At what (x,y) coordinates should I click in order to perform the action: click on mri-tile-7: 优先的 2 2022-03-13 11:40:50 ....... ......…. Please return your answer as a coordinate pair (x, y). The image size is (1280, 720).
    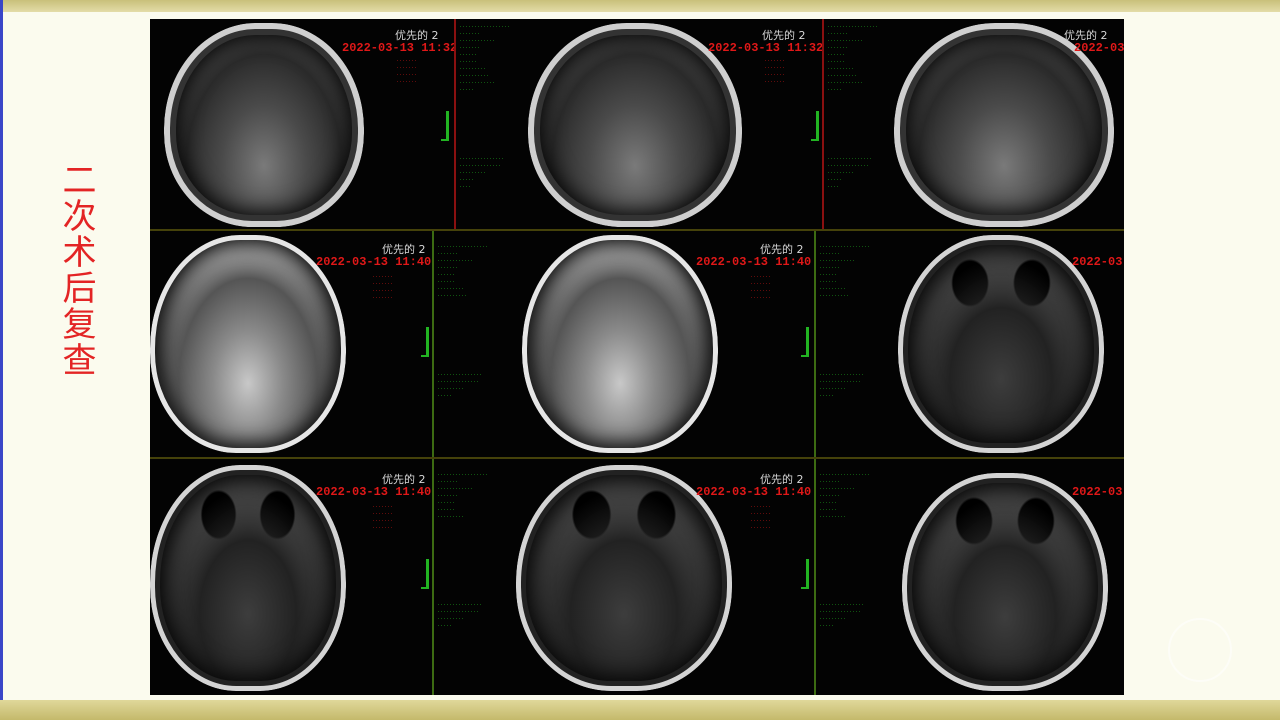
    Looking at the image, I should click on (292, 577).